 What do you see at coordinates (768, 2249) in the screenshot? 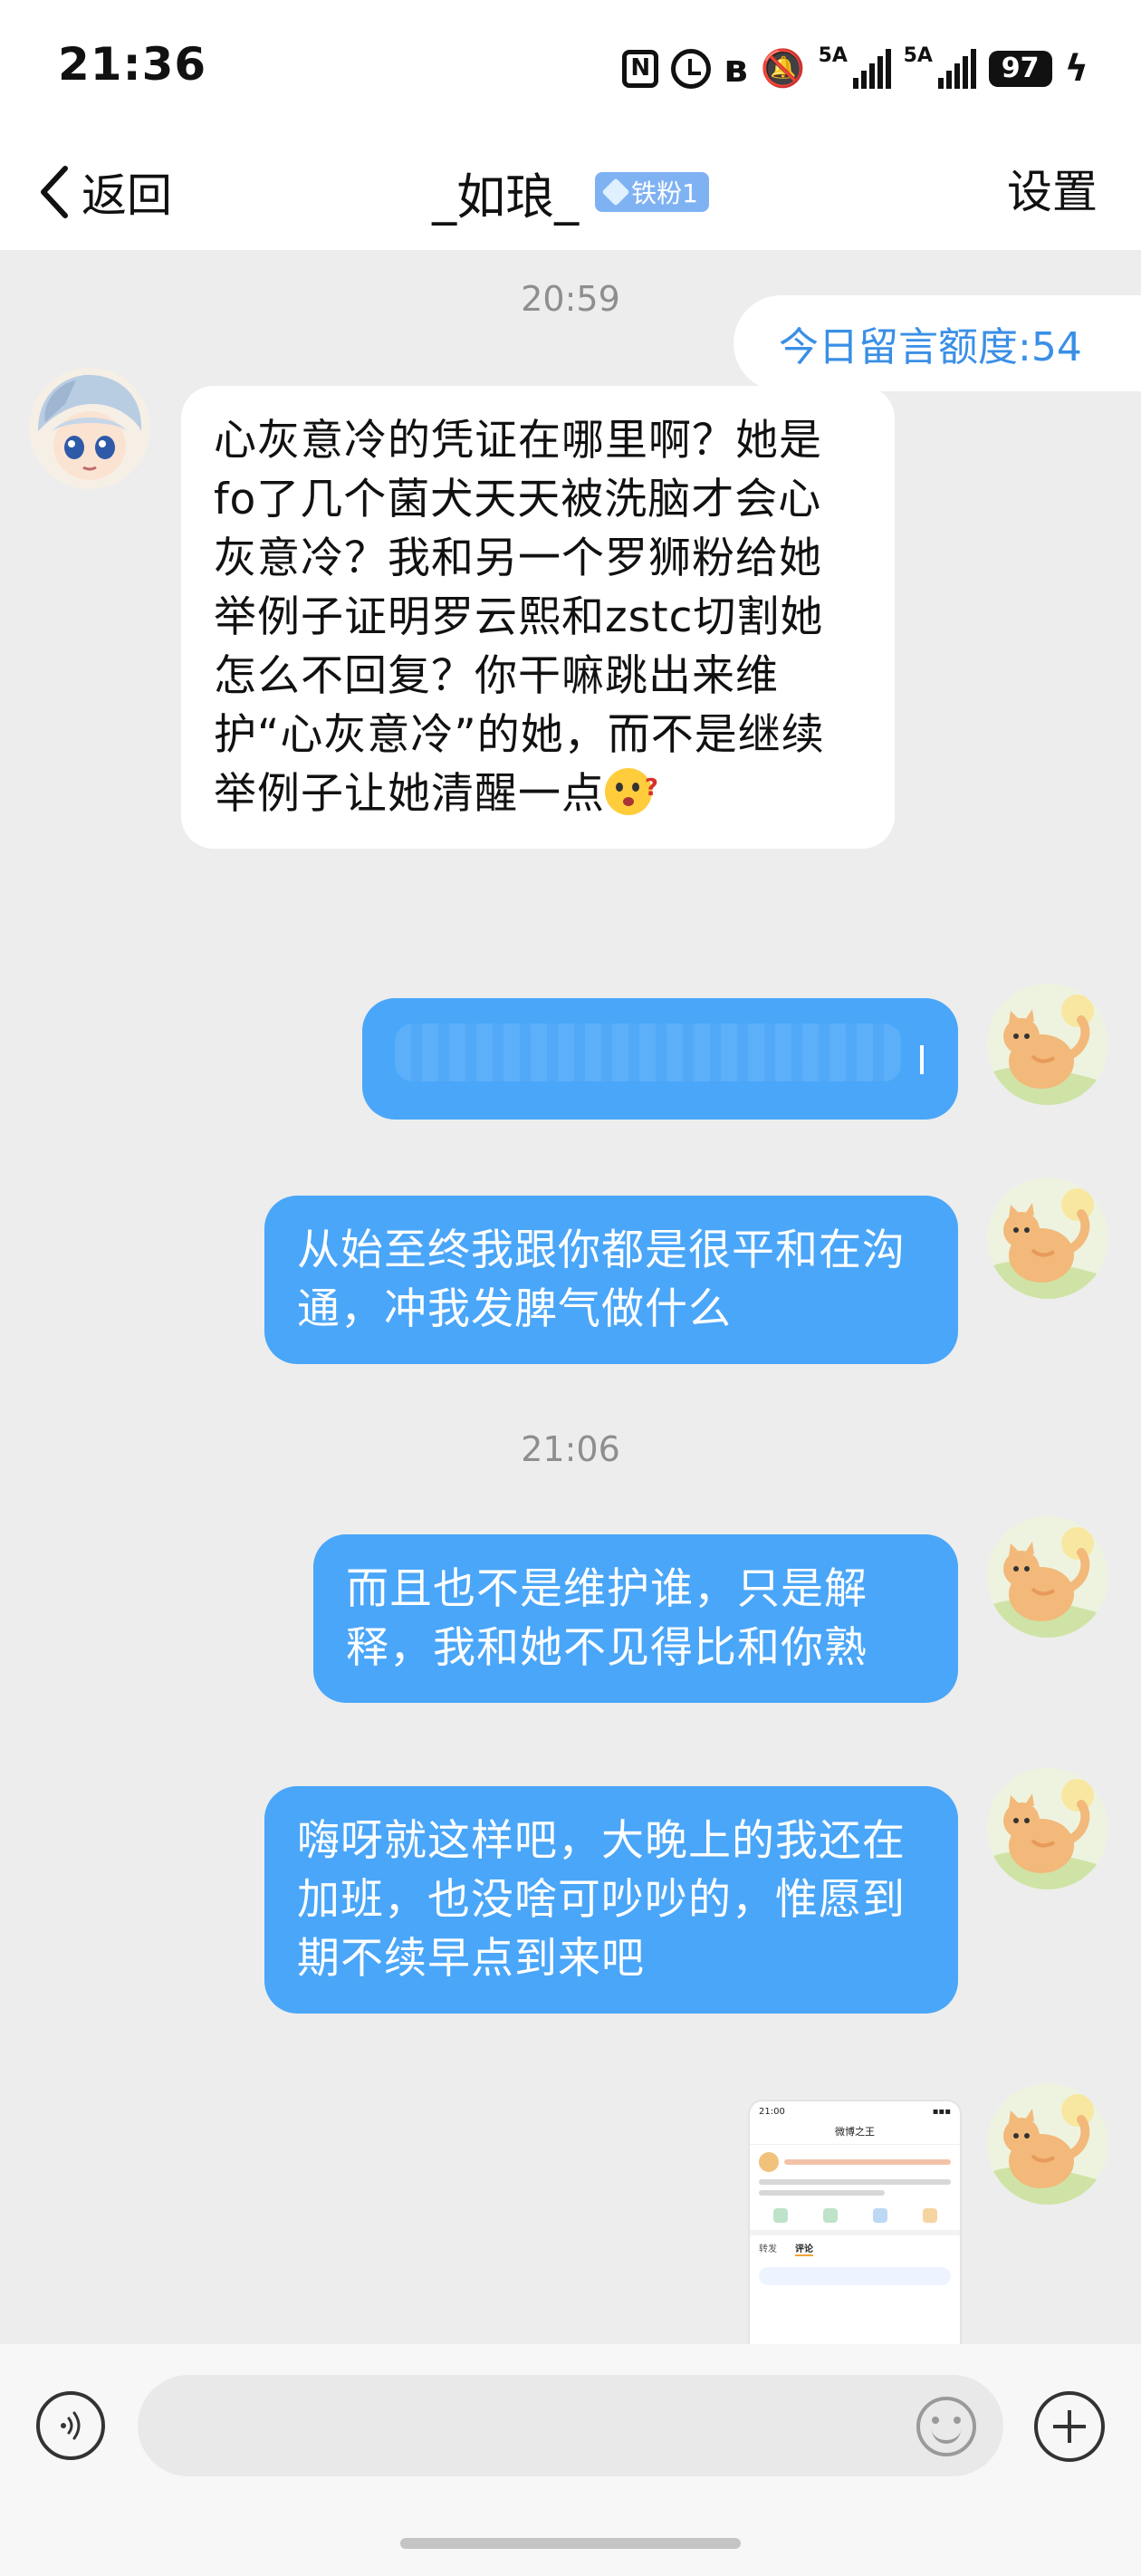
I see `thumbnail-tab: 转发` at bounding box center [768, 2249].